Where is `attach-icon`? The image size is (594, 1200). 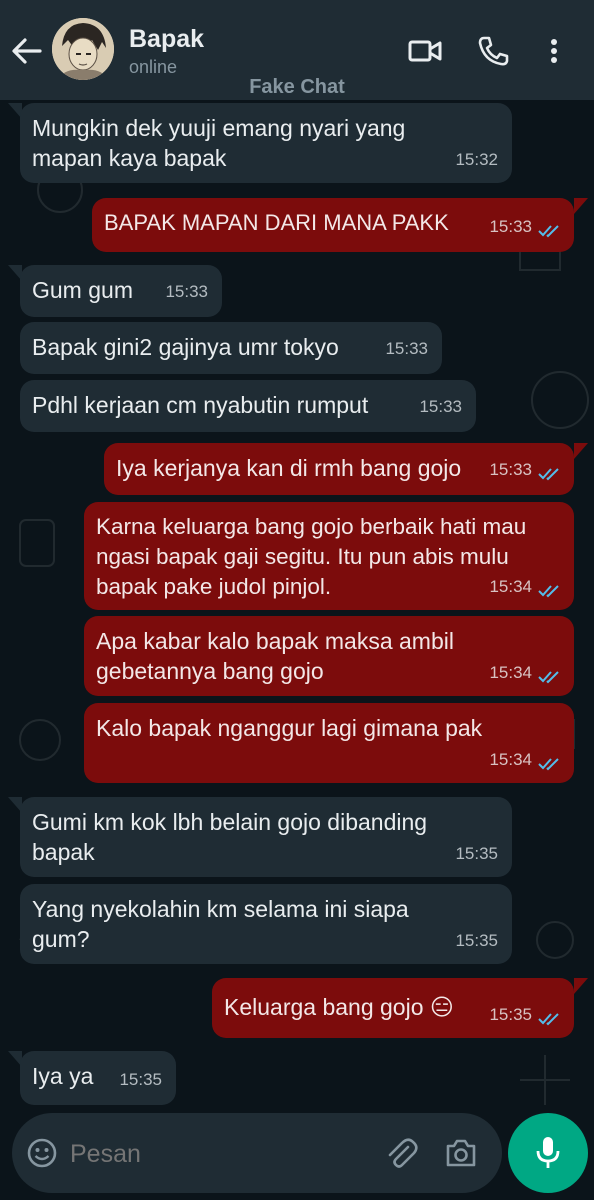 attach-icon is located at coordinates (401, 1153).